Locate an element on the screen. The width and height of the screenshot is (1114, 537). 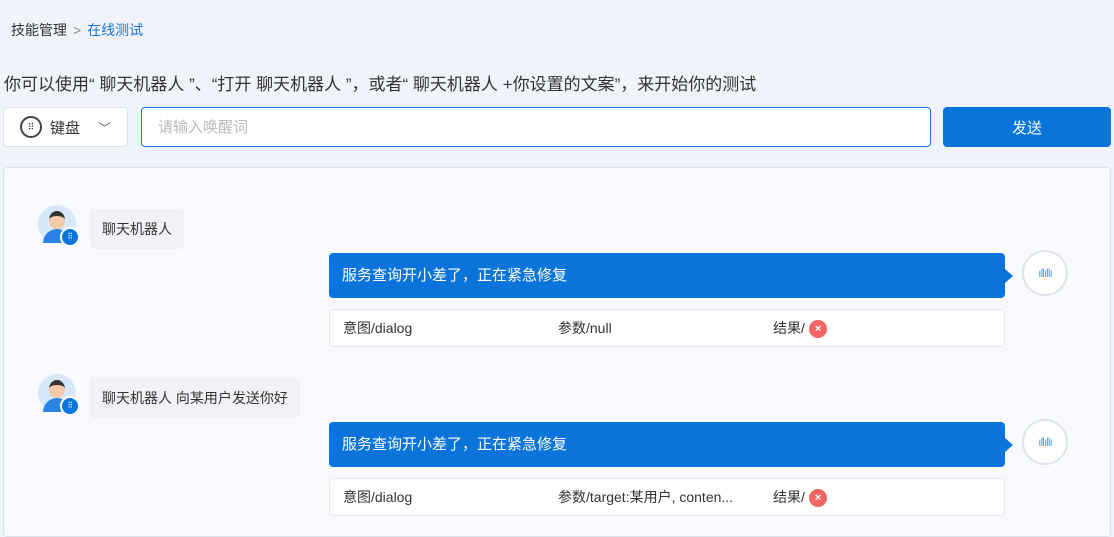
result-row: 意图/dialog 参数/target:某用户, conten... 结果/× is located at coordinates (667, 497).